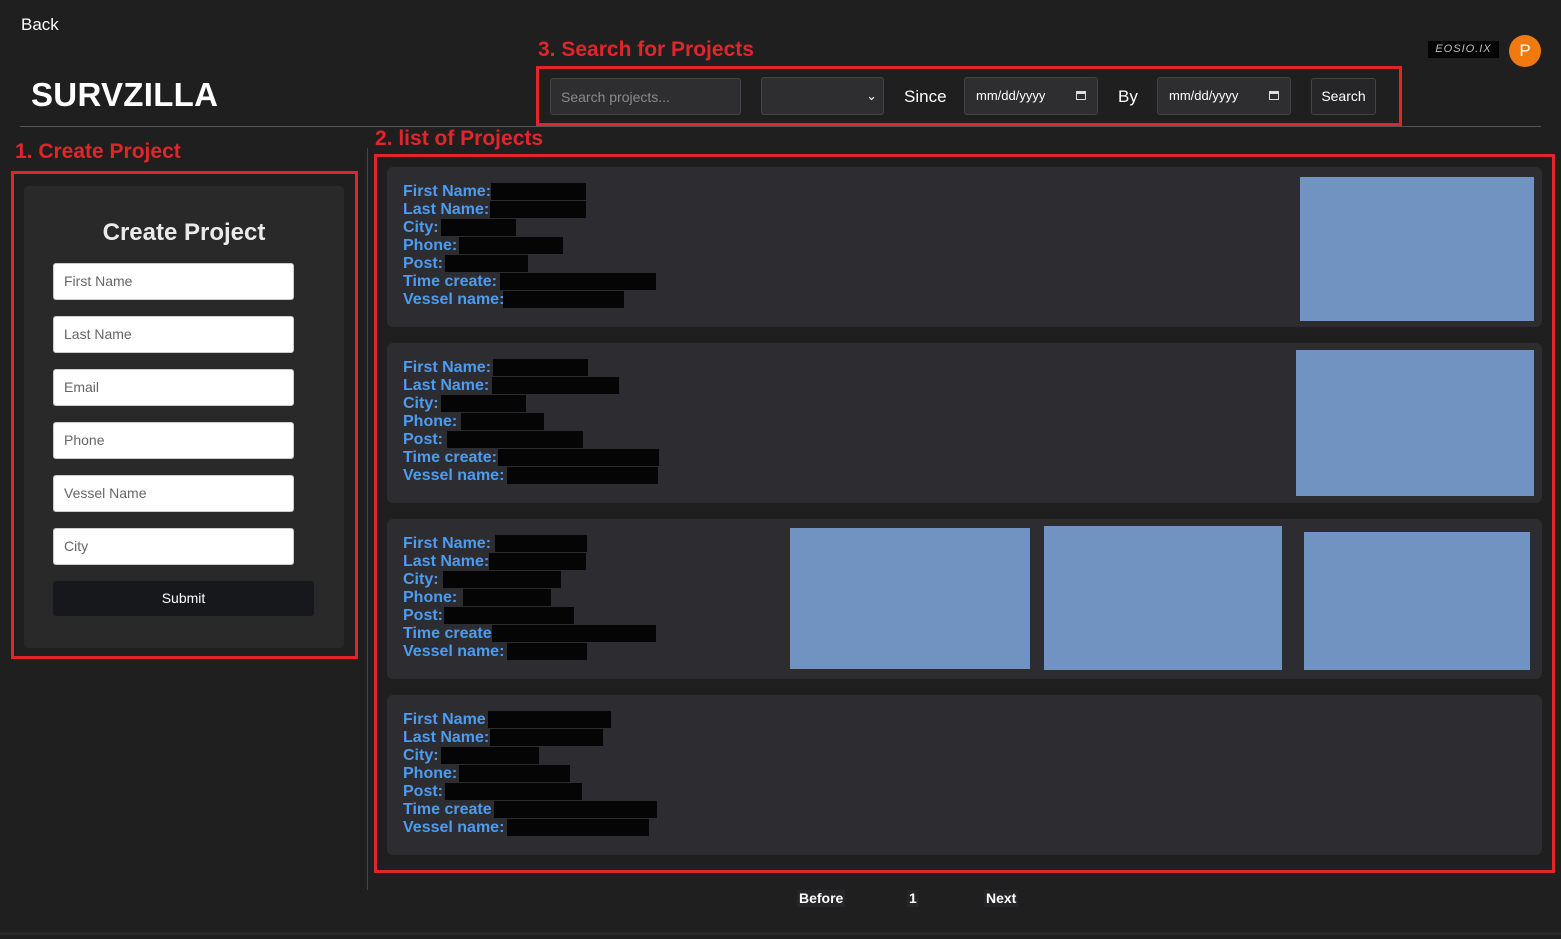  What do you see at coordinates (822, 96) in the screenshot?
I see `filter-select: ⌄` at bounding box center [822, 96].